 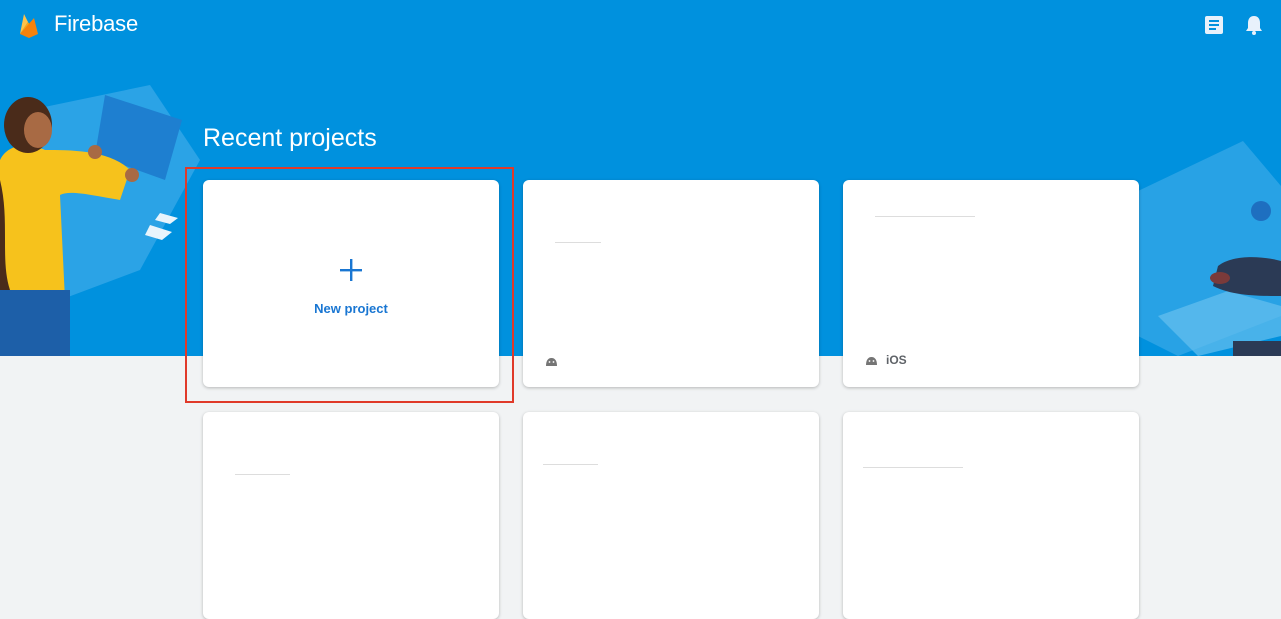 I want to click on docs-icon, so click(x=1214, y=25).